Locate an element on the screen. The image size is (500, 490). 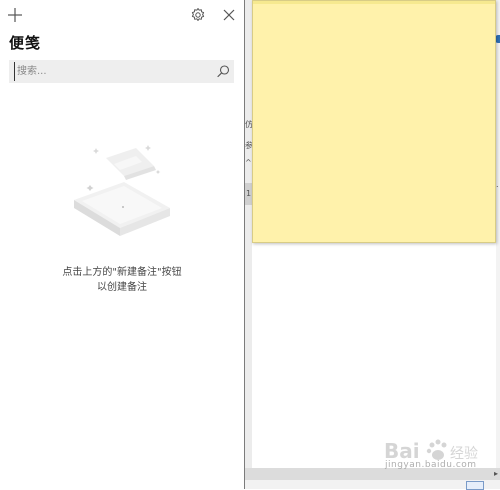
plus-icon is located at coordinates (15, 15).